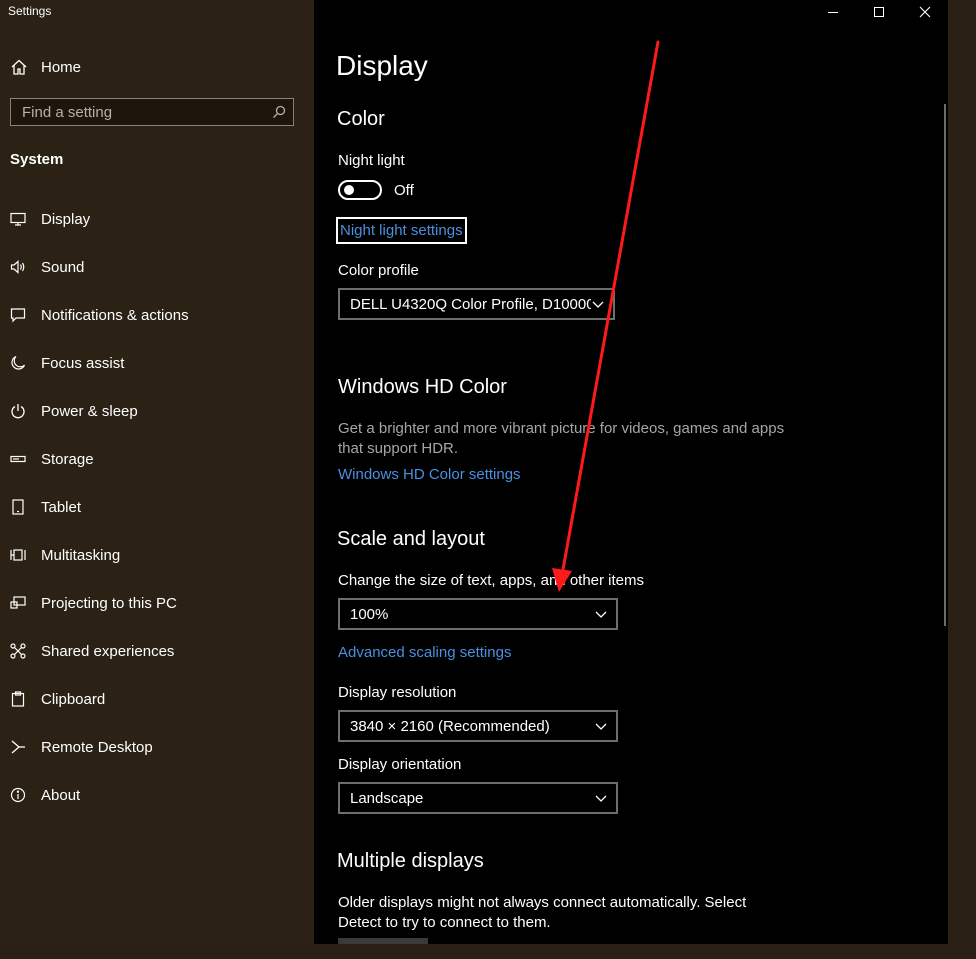  I want to click on sidebar-item-label: Storage, so click(67, 459).